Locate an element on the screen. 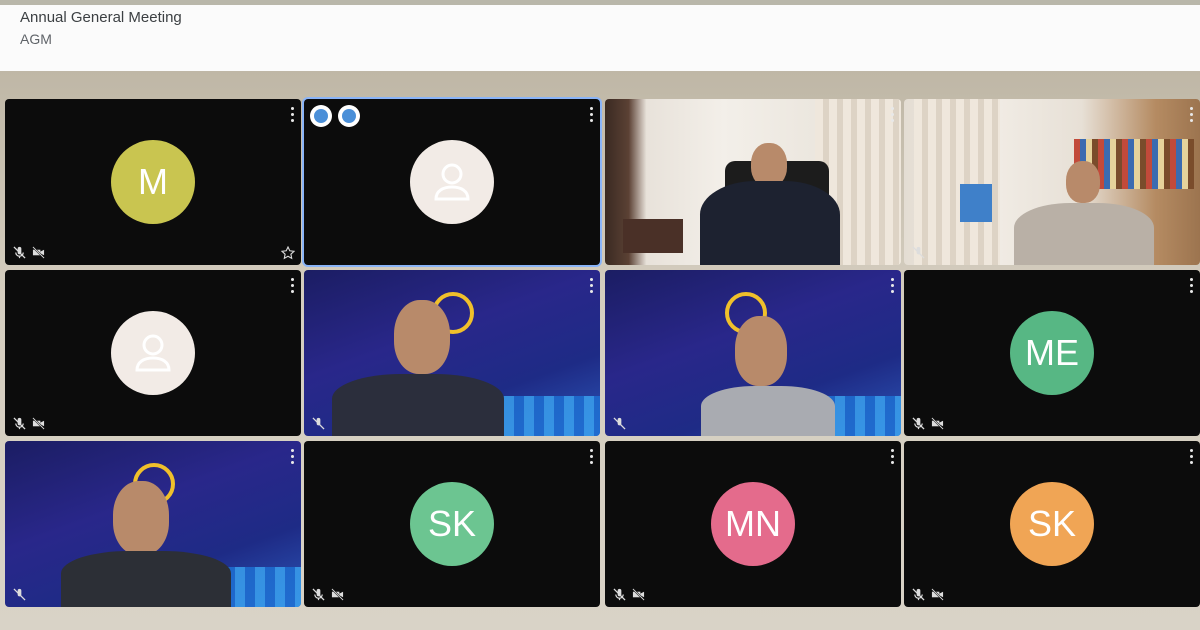 The height and width of the screenshot is (630, 1200). desk is located at coordinates (653, 236).